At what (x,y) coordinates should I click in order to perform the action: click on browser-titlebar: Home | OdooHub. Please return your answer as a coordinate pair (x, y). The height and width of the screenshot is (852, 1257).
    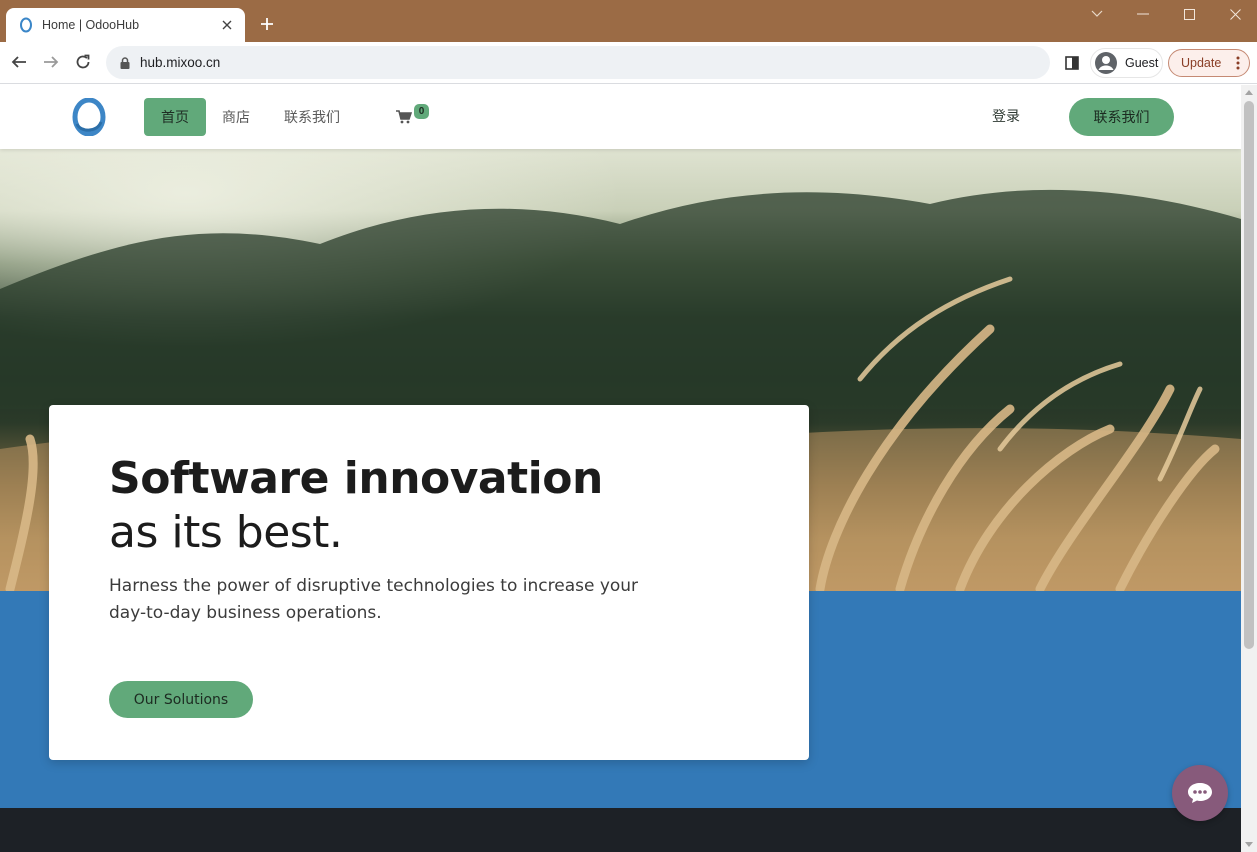
    Looking at the image, I should click on (628, 21).